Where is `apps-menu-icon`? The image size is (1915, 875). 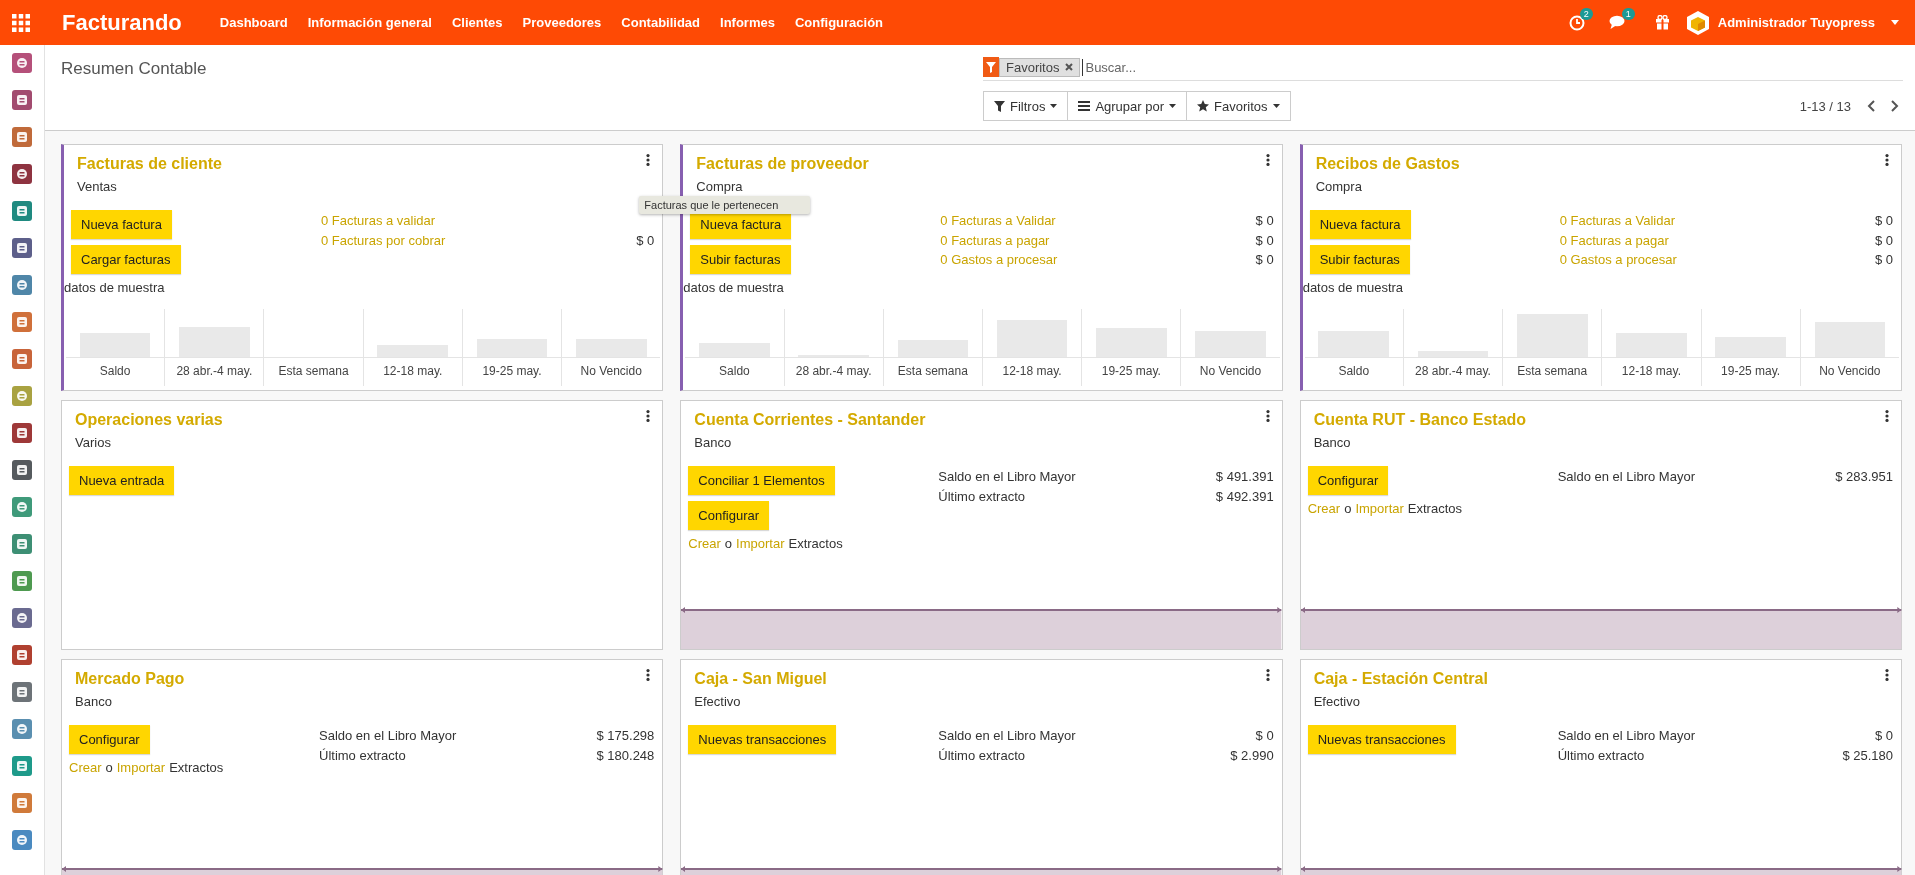 apps-menu-icon is located at coordinates (21, 22).